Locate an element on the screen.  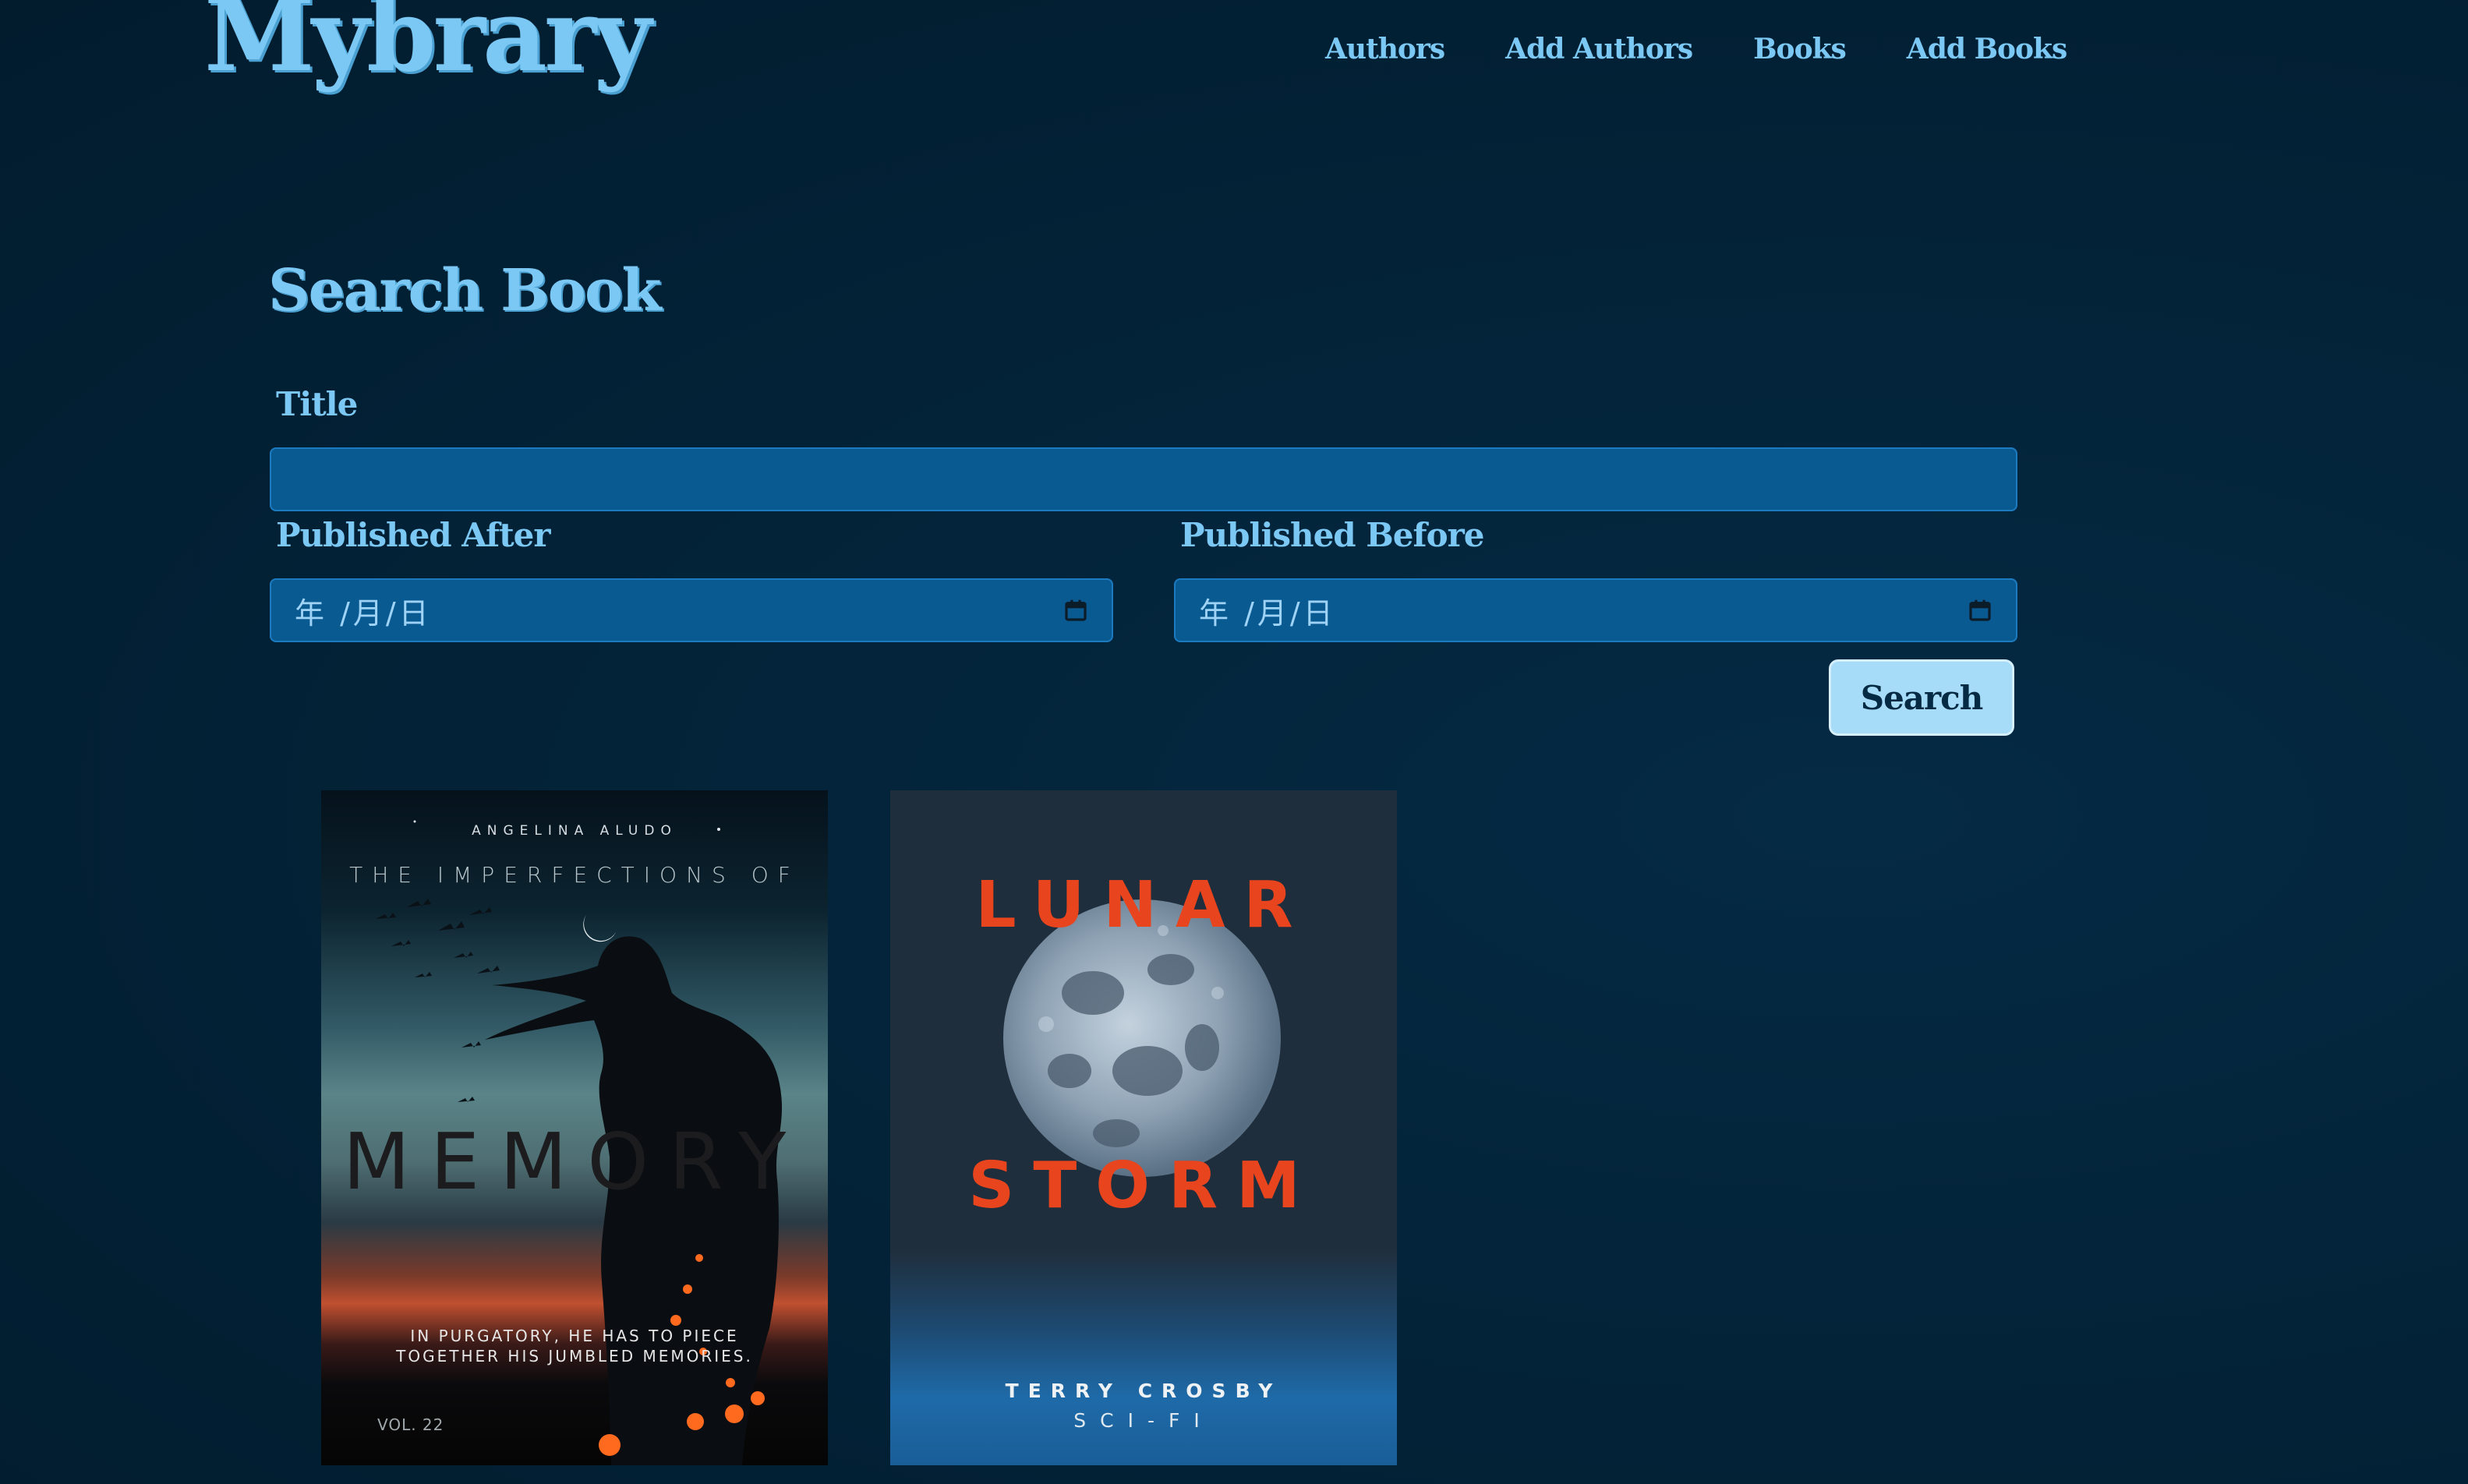
nav-books: Books is located at coordinates (1800, 49).